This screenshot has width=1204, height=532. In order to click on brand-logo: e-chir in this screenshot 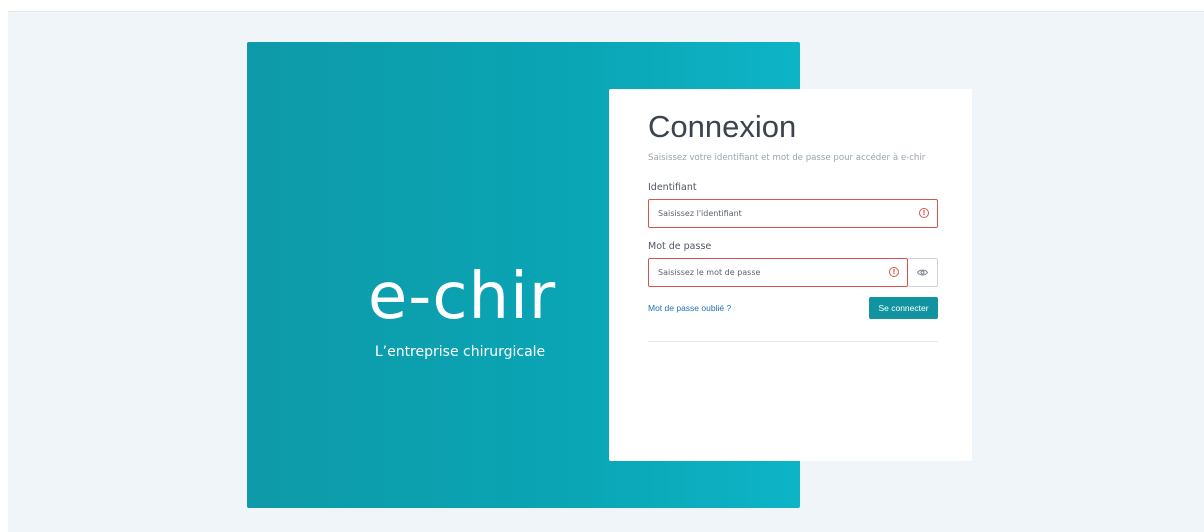, I will do `click(462, 297)`.